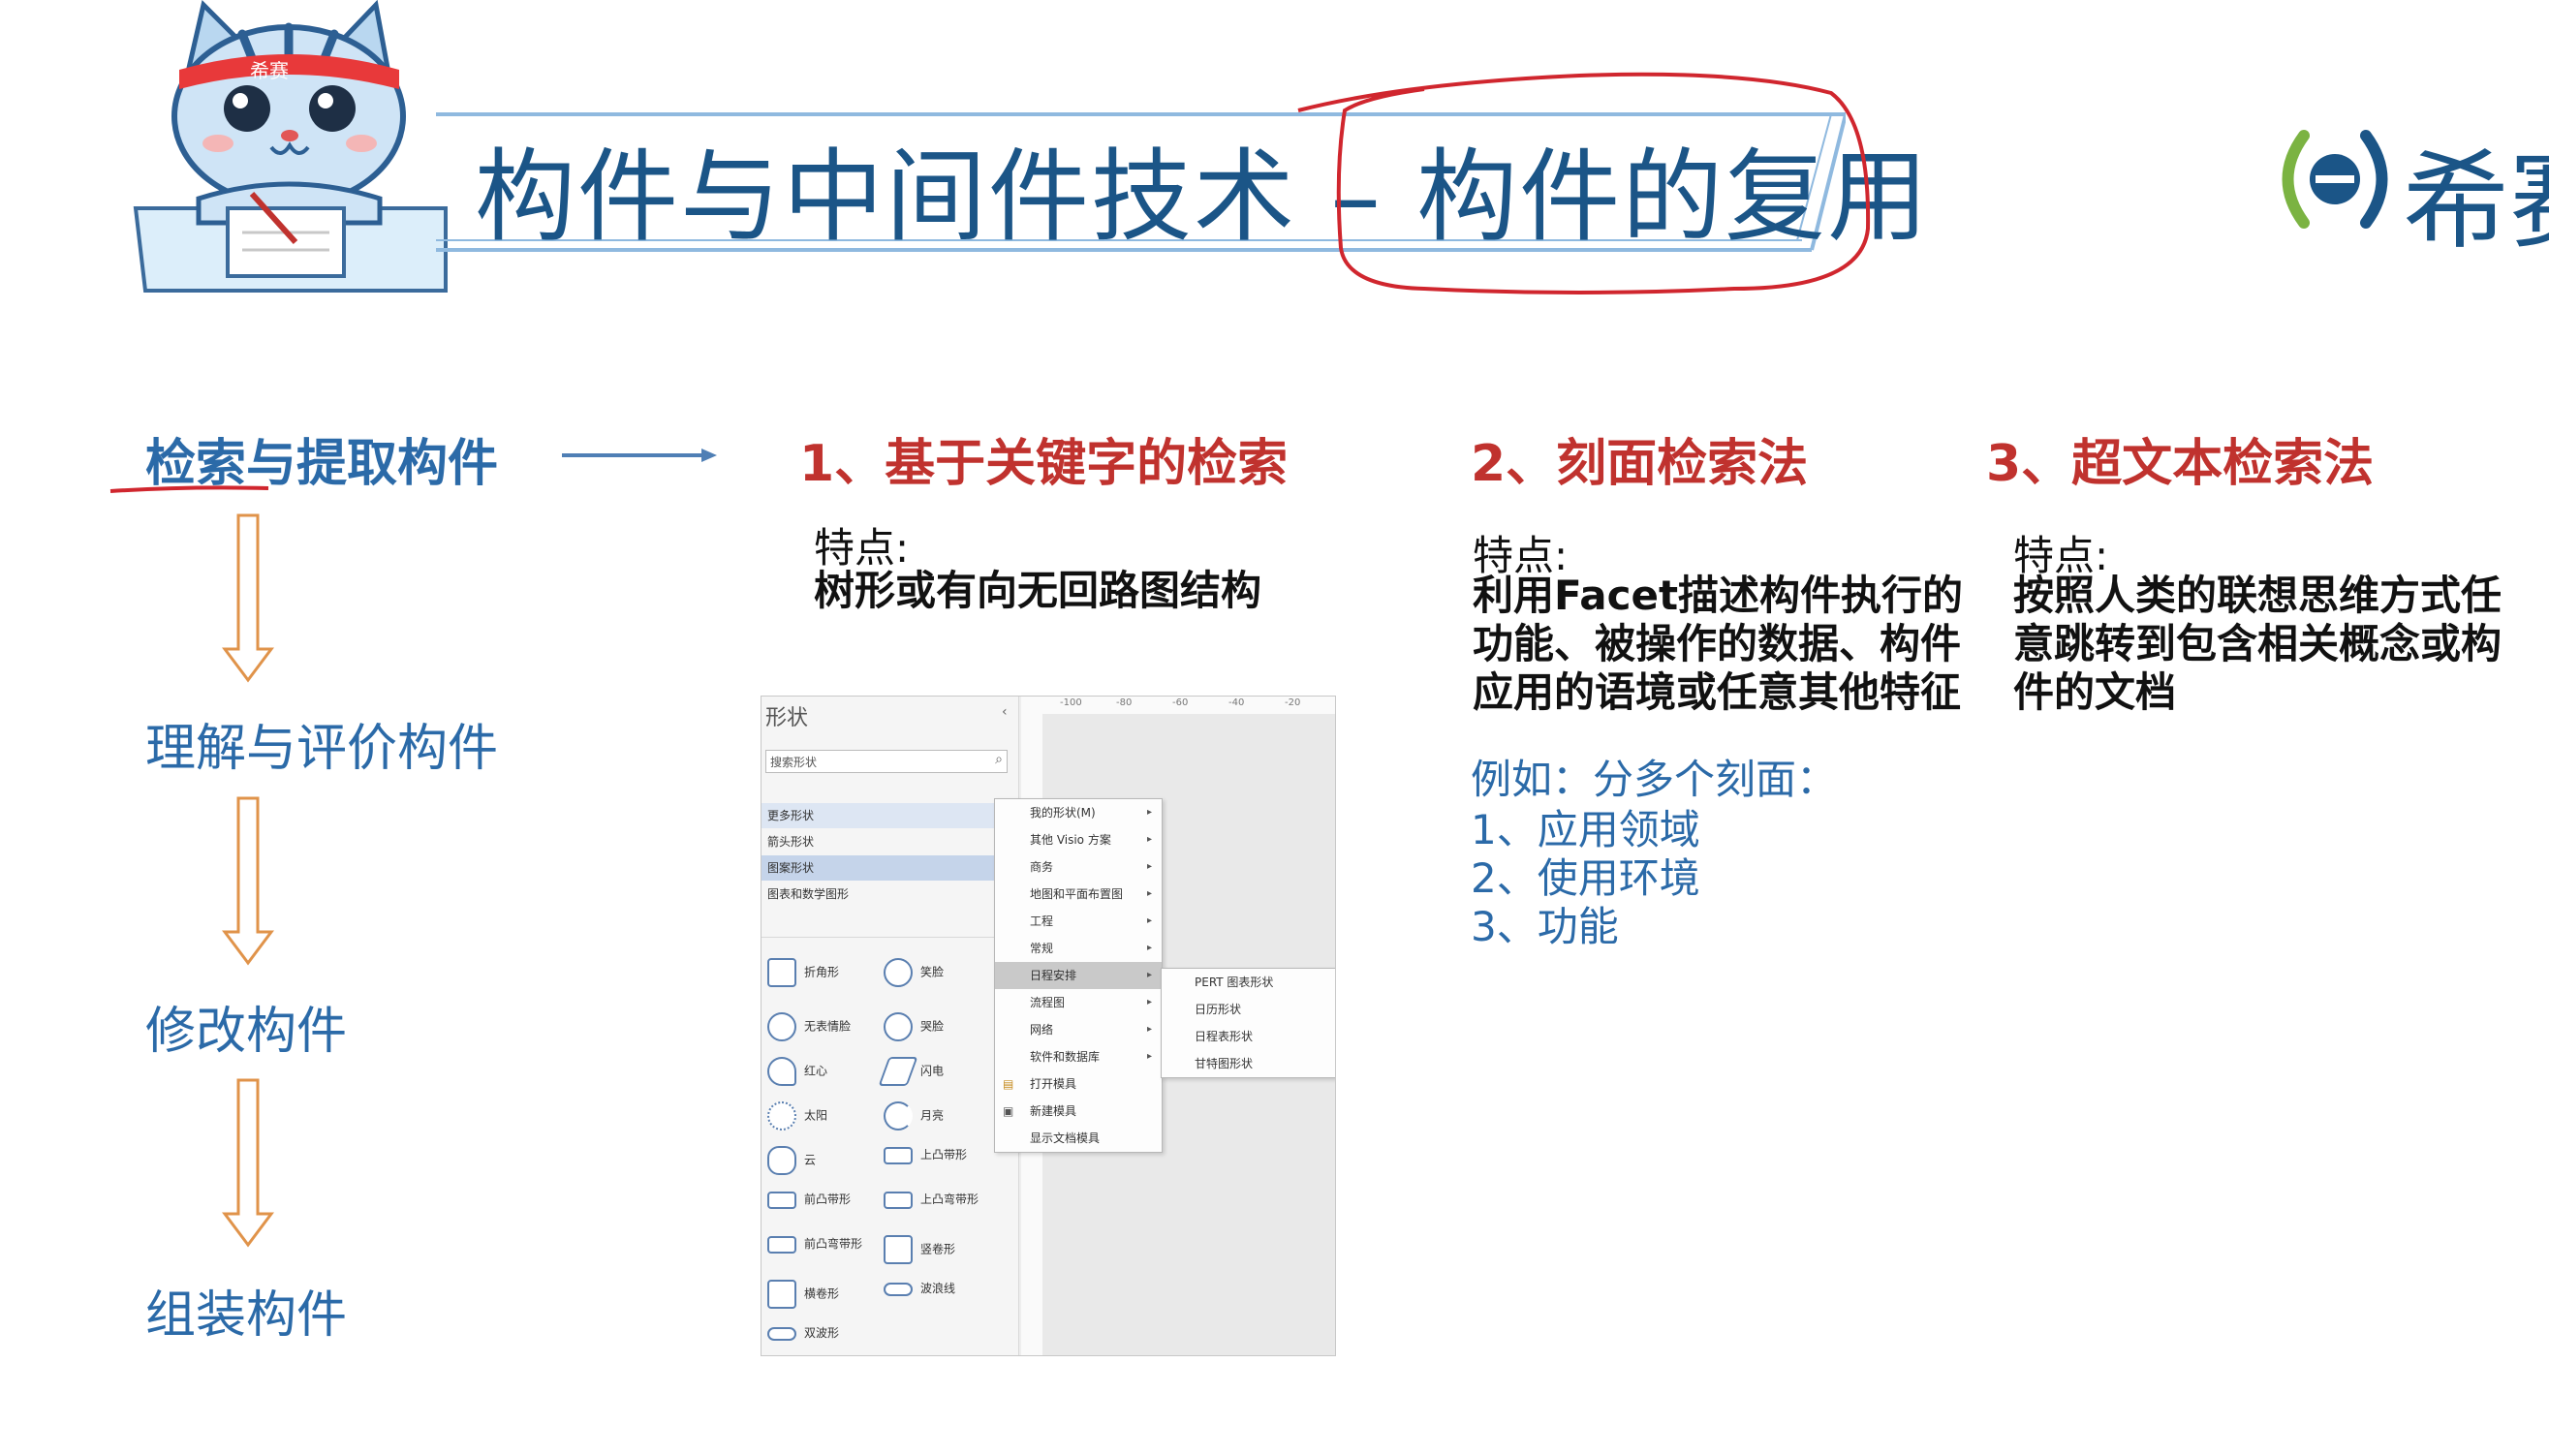 The width and height of the screenshot is (2549, 1456). What do you see at coordinates (803, 1294) in the screenshot?
I see `shape-item: 横卷形` at bounding box center [803, 1294].